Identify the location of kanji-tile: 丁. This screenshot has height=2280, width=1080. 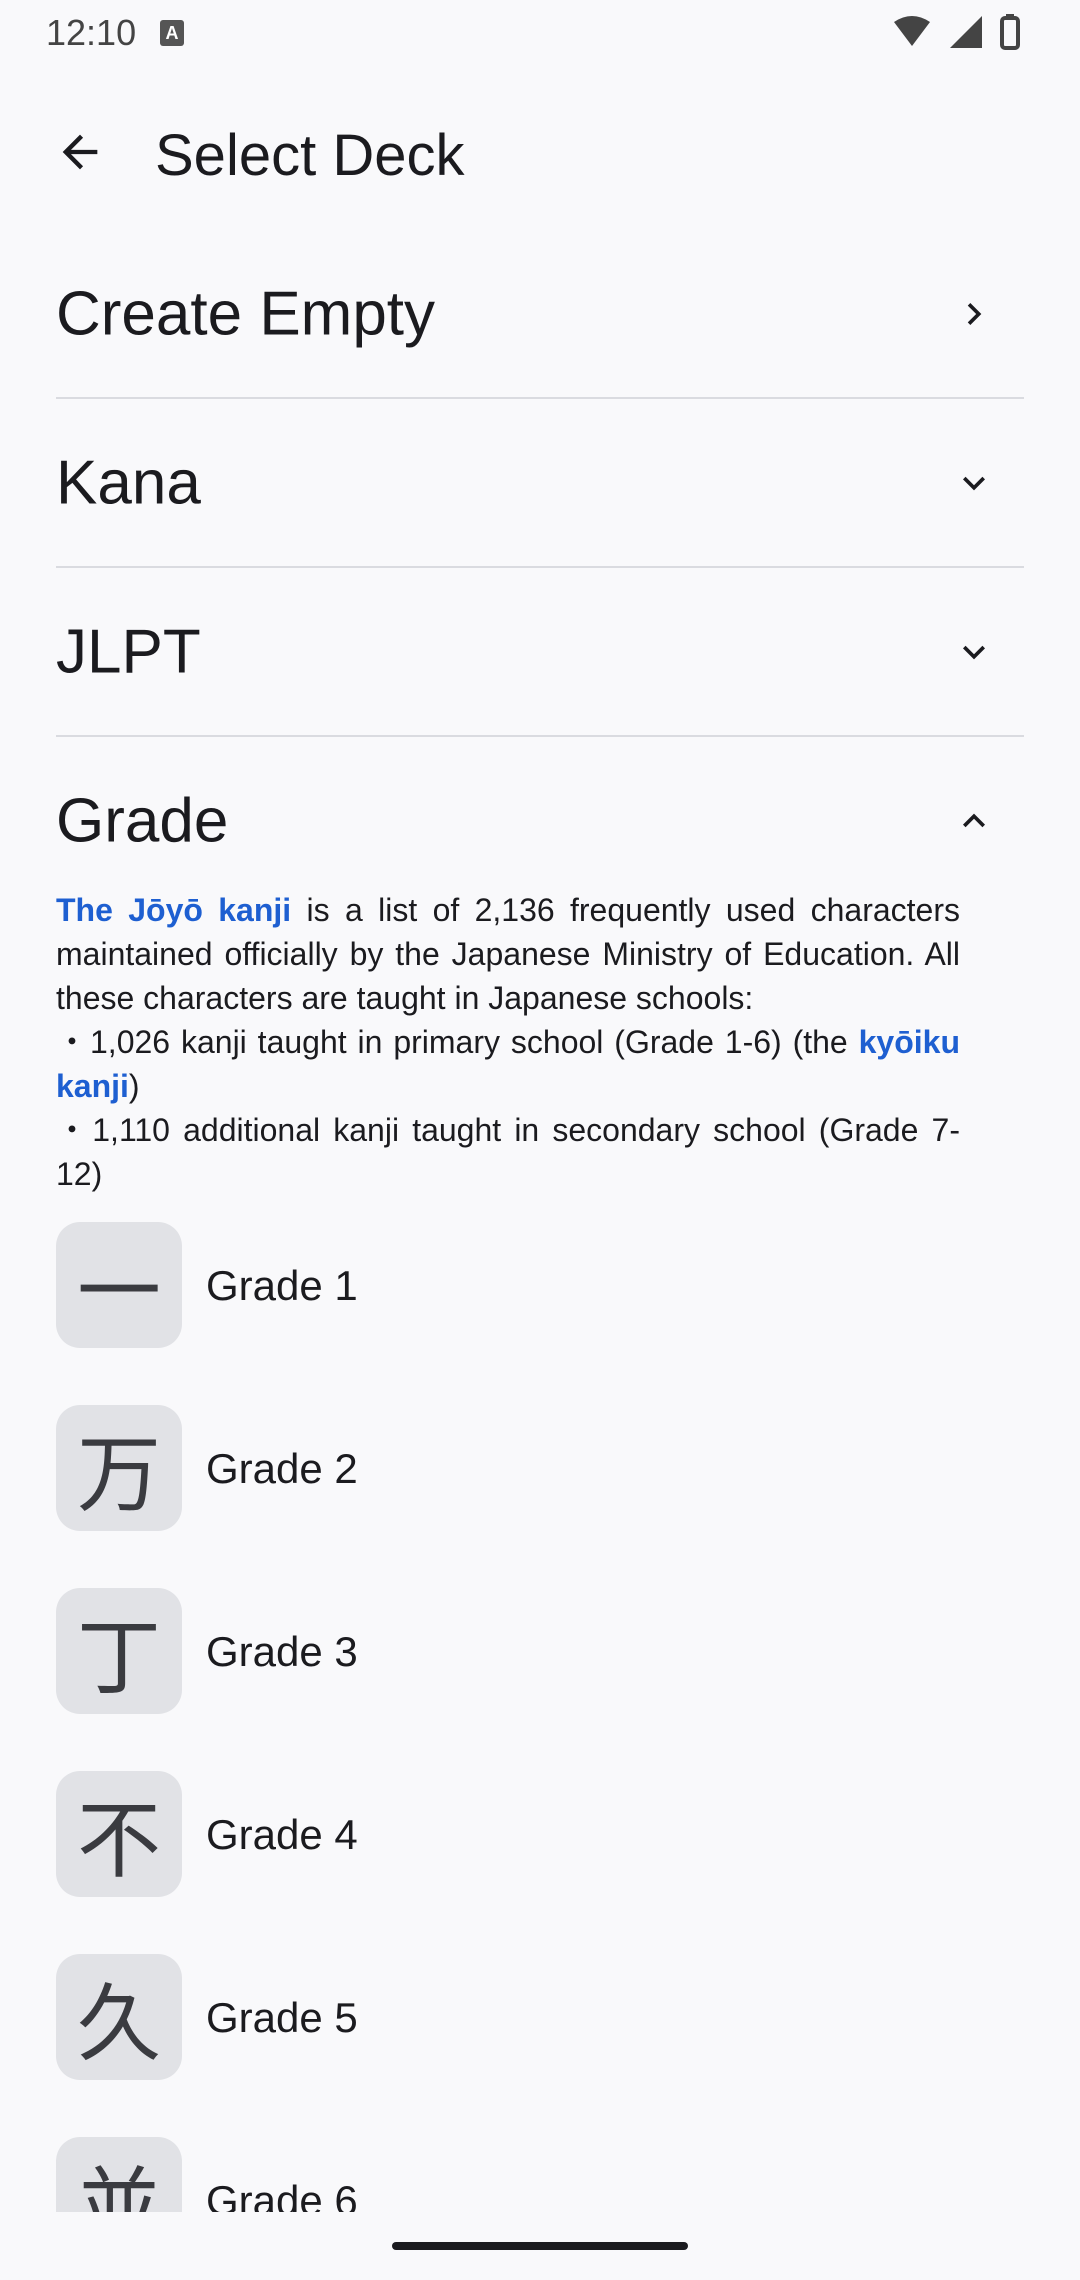
(119, 1651).